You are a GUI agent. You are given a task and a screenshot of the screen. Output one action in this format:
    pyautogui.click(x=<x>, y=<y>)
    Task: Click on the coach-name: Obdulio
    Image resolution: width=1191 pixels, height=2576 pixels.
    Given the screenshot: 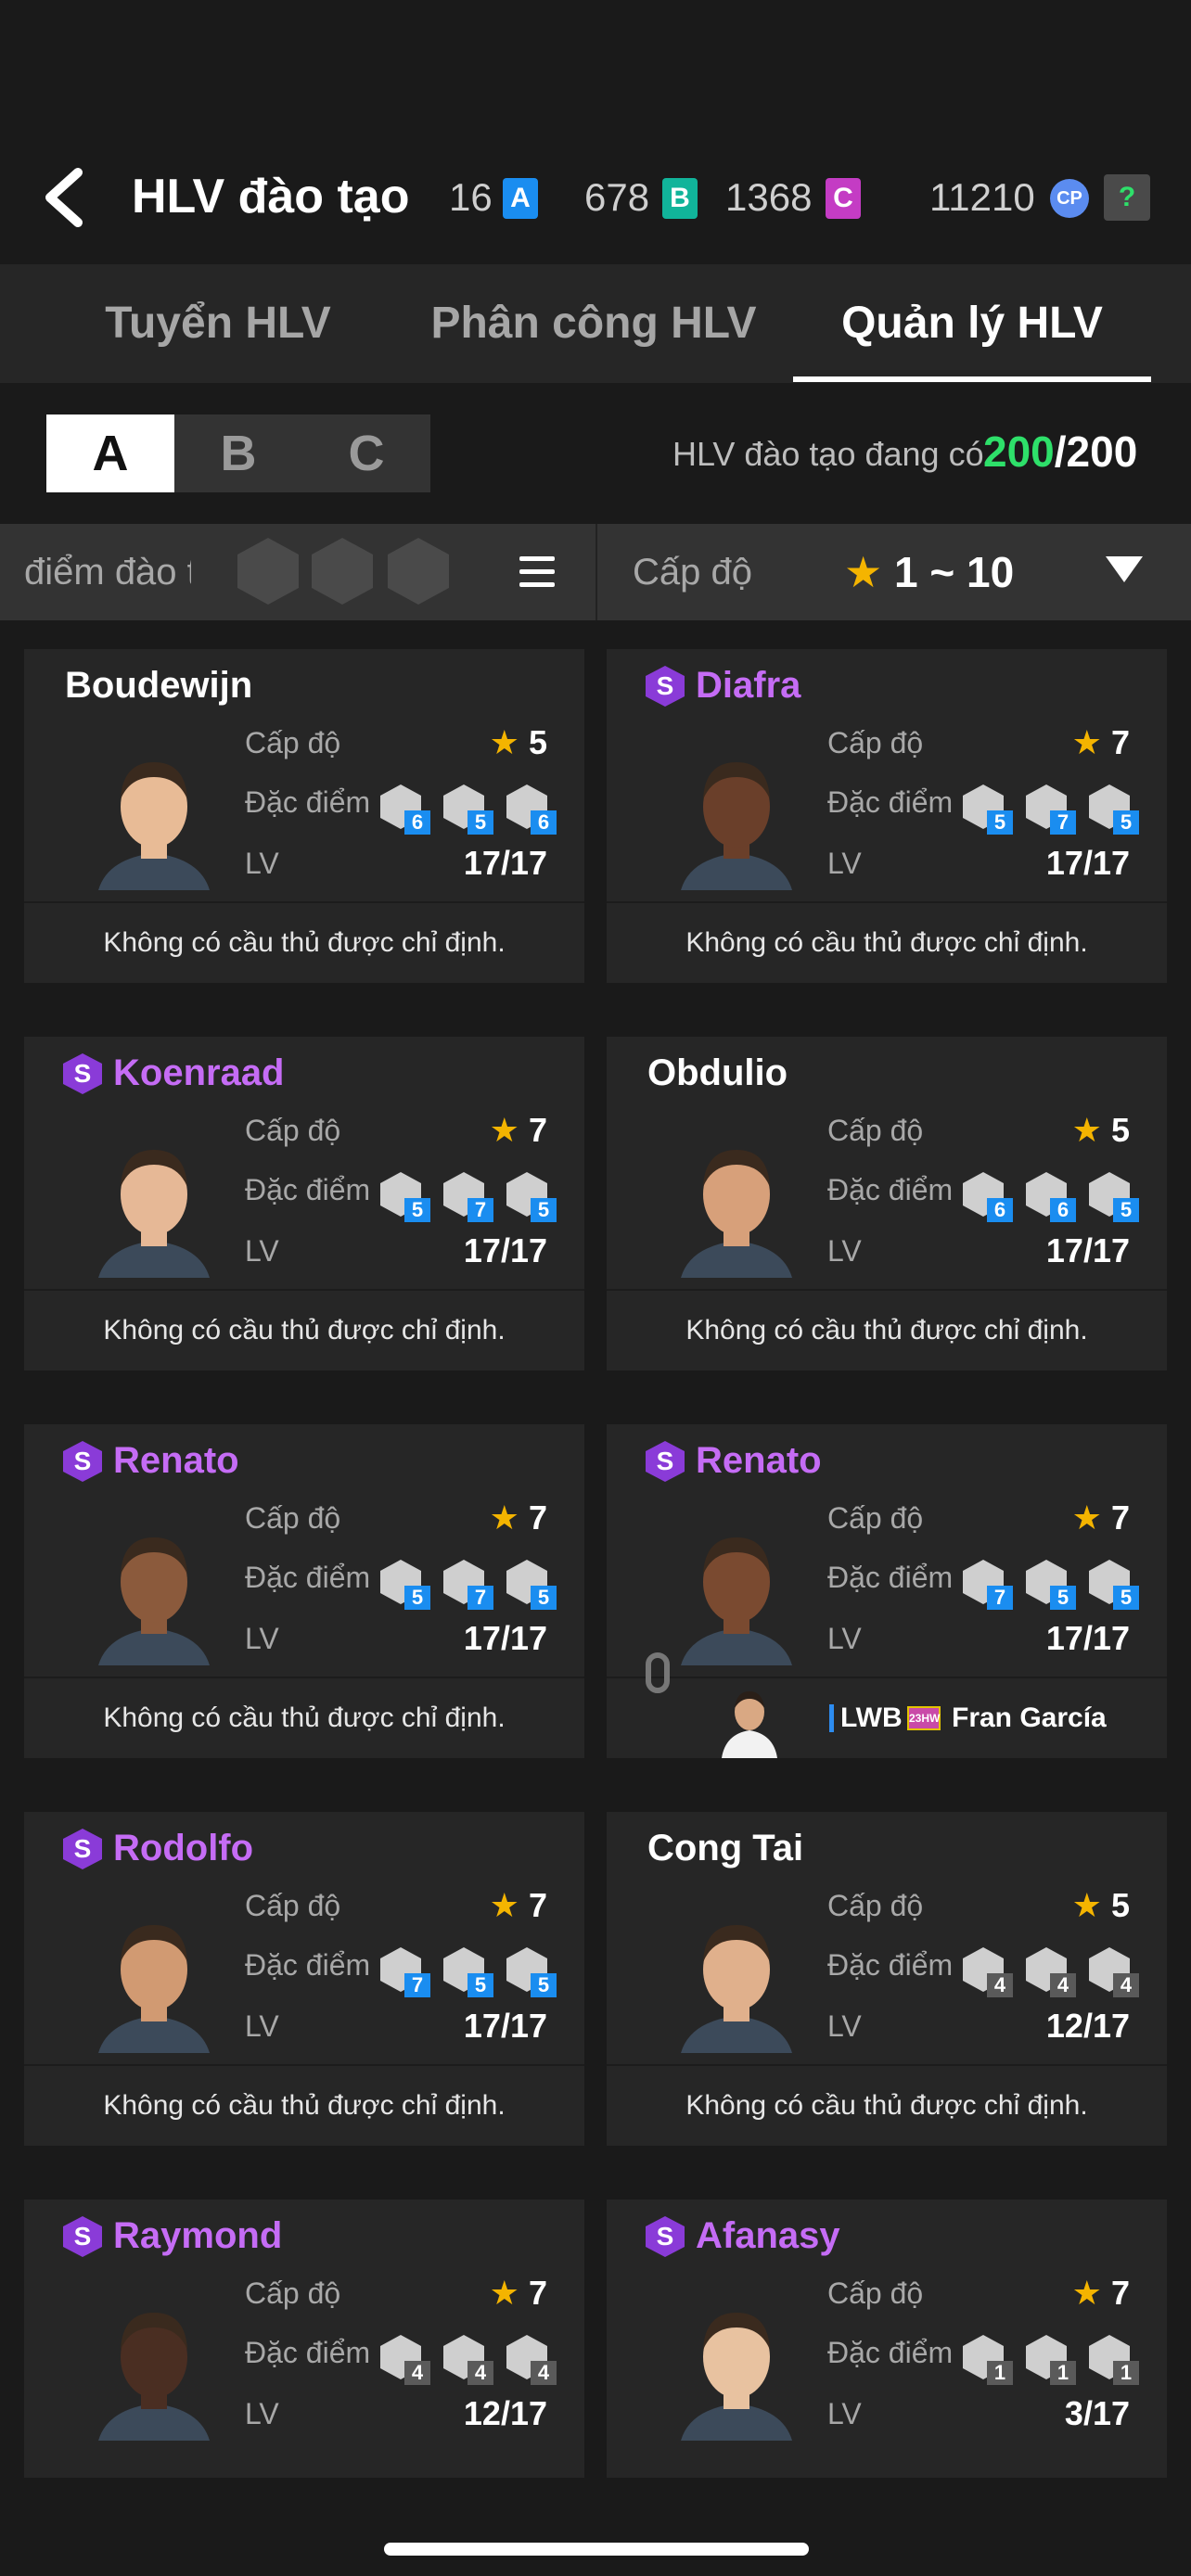 What is the action you would take?
    pyautogui.click(x=717, y=1072)
    